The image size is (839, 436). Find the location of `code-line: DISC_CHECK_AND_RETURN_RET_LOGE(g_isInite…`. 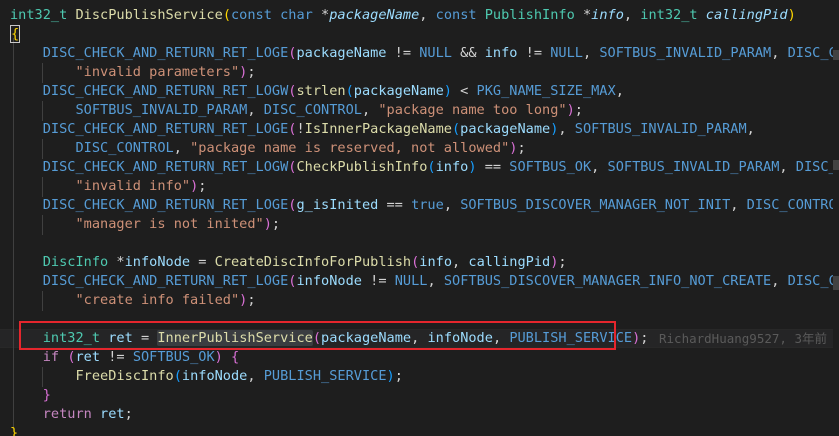

code-line: DISC_CHECK_AND_RETURN_RET_LOGE(g_isInite… is located at coordinates (424, 205).